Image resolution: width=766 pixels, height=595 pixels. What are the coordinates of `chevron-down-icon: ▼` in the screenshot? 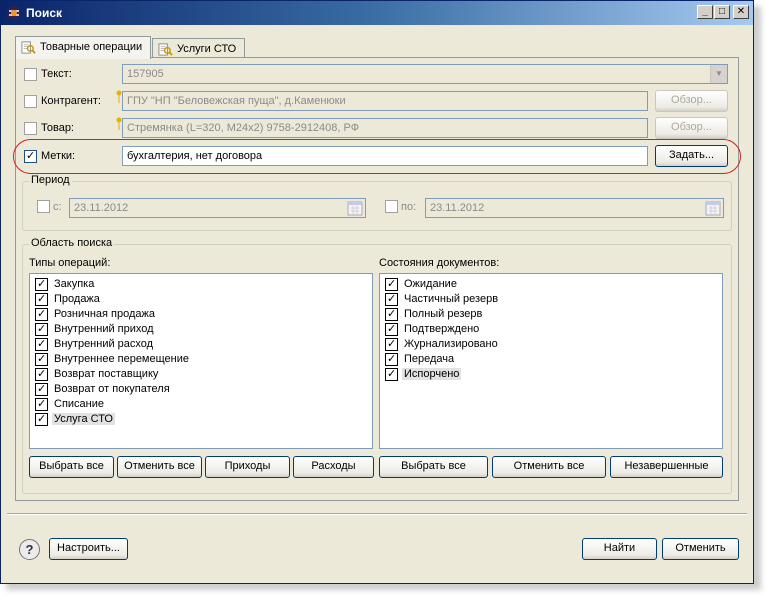 It's located at (718, 74).